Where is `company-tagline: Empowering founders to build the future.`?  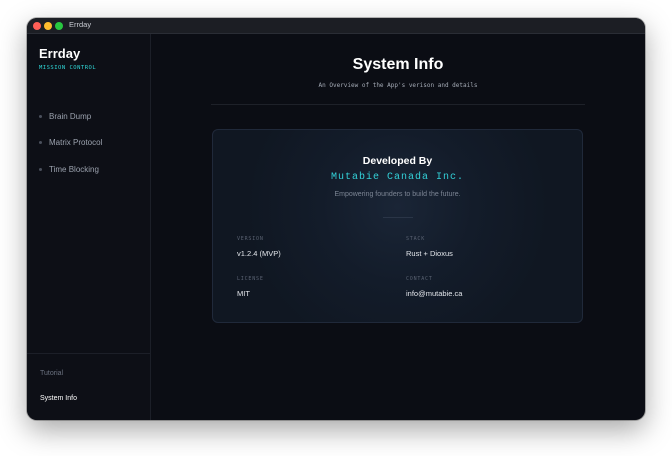 company-tagline: Empowering founders to build the future. is located at coordinates (397, 194).